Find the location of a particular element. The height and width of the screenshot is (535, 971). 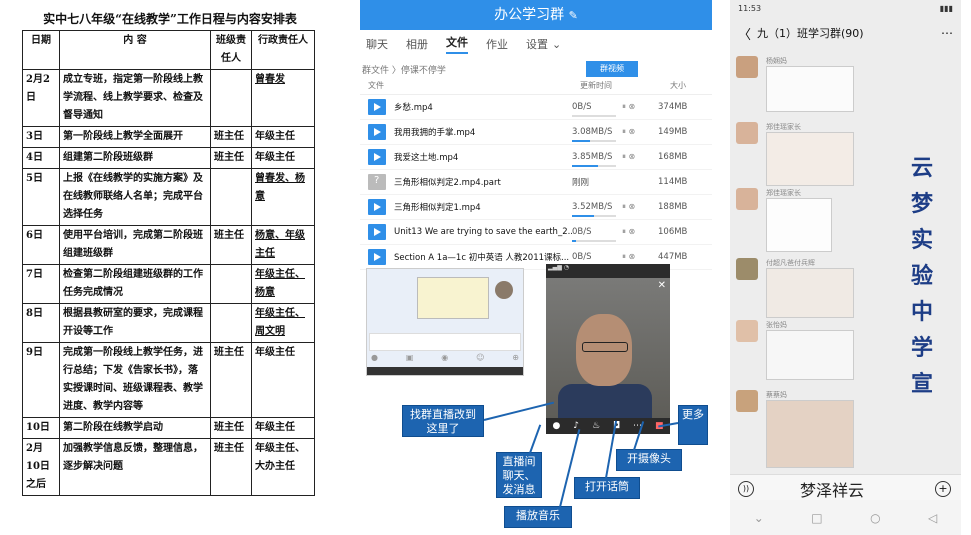

chat-bubble-icon: ● is located at coordinates (556, 426).